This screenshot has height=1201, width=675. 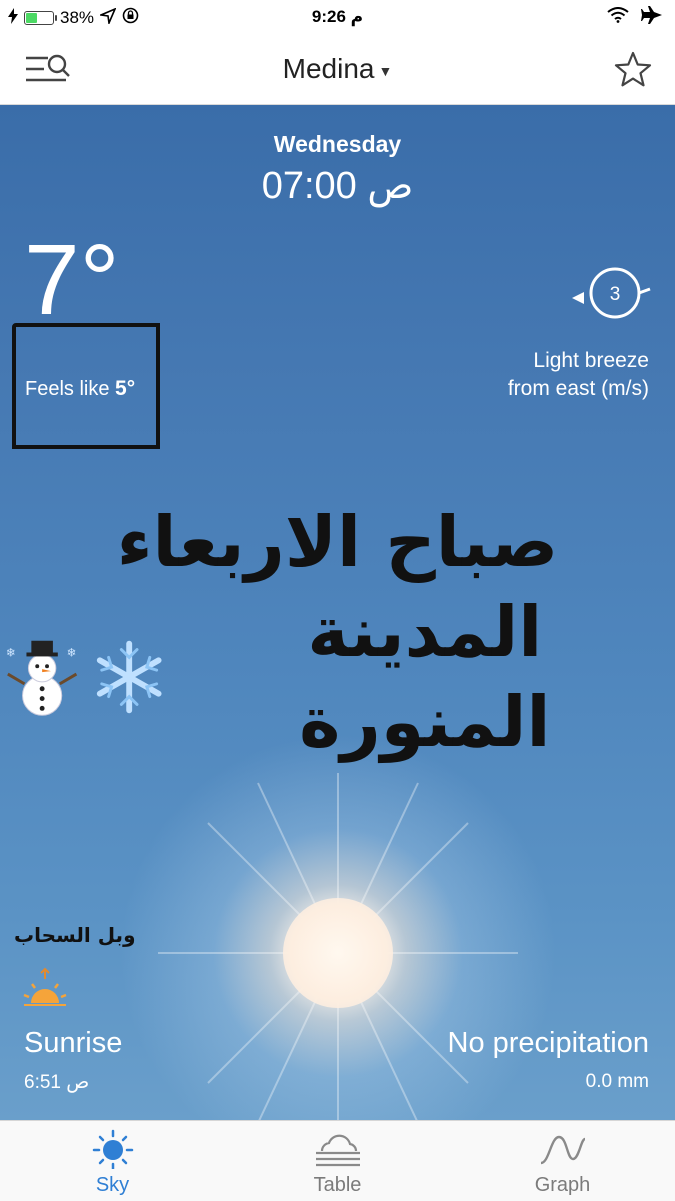 What do you see at coordinates (425, 677) in the screenshot?
I see `greeting-line-2: المدينة المنورة` at bounding box center [425, 677].